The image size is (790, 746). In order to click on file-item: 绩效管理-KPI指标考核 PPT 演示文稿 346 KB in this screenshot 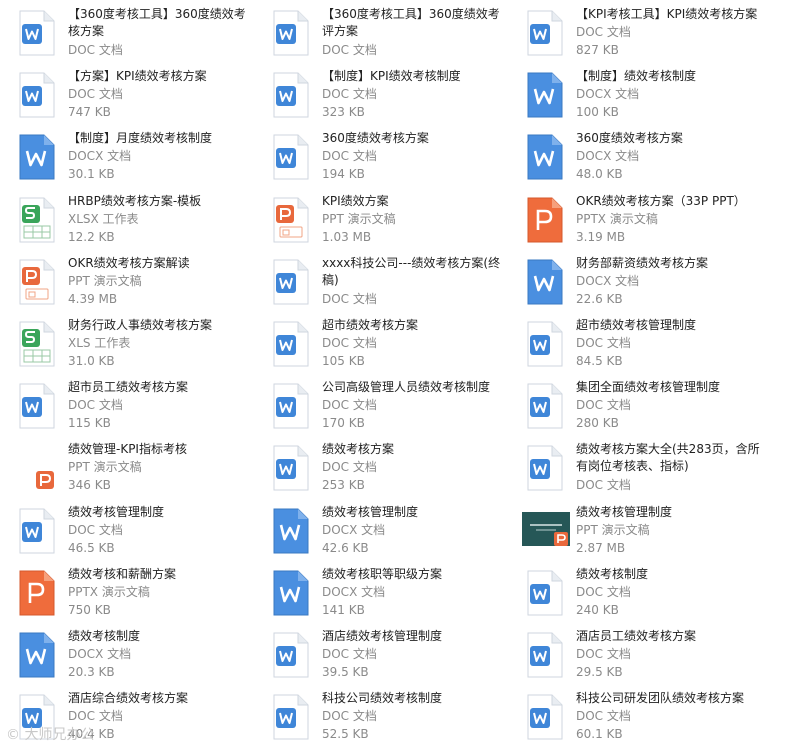, I will do `click(125, 465)`.